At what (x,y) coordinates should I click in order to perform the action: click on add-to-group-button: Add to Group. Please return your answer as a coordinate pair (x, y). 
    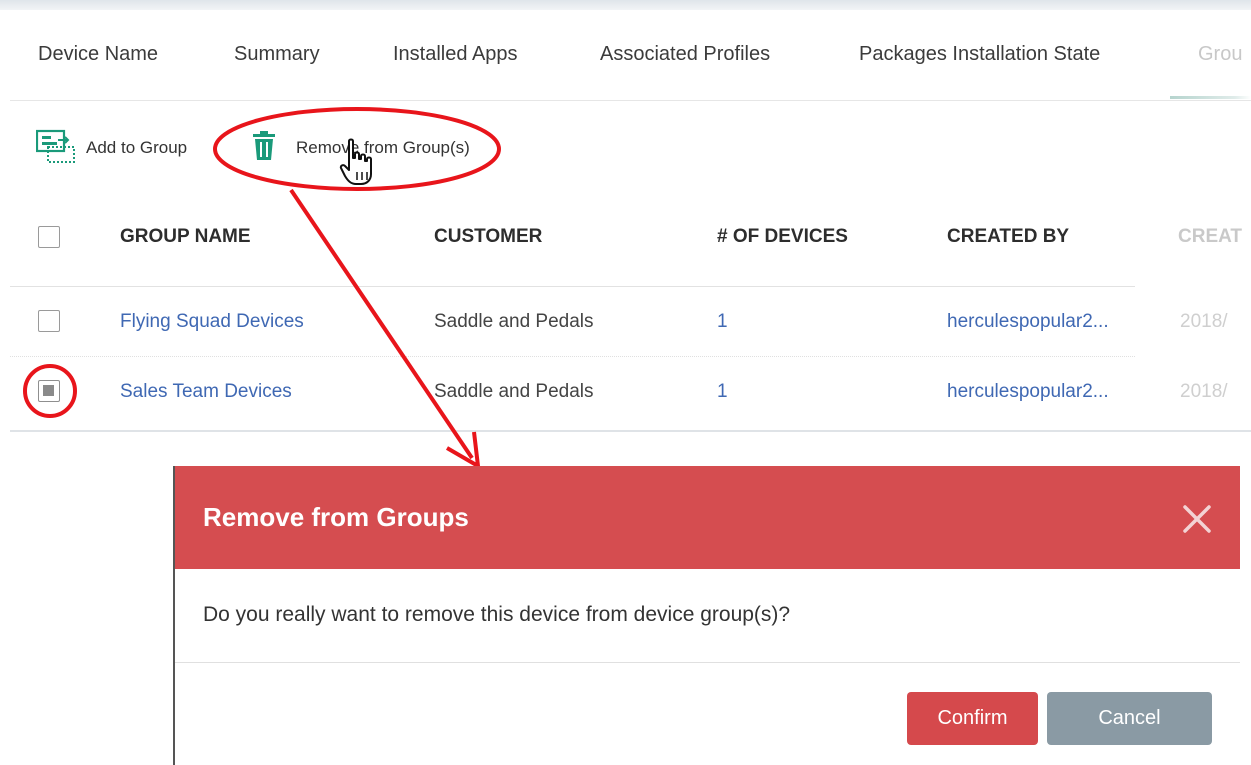
    Looking at the image, I should click on (111, 146).